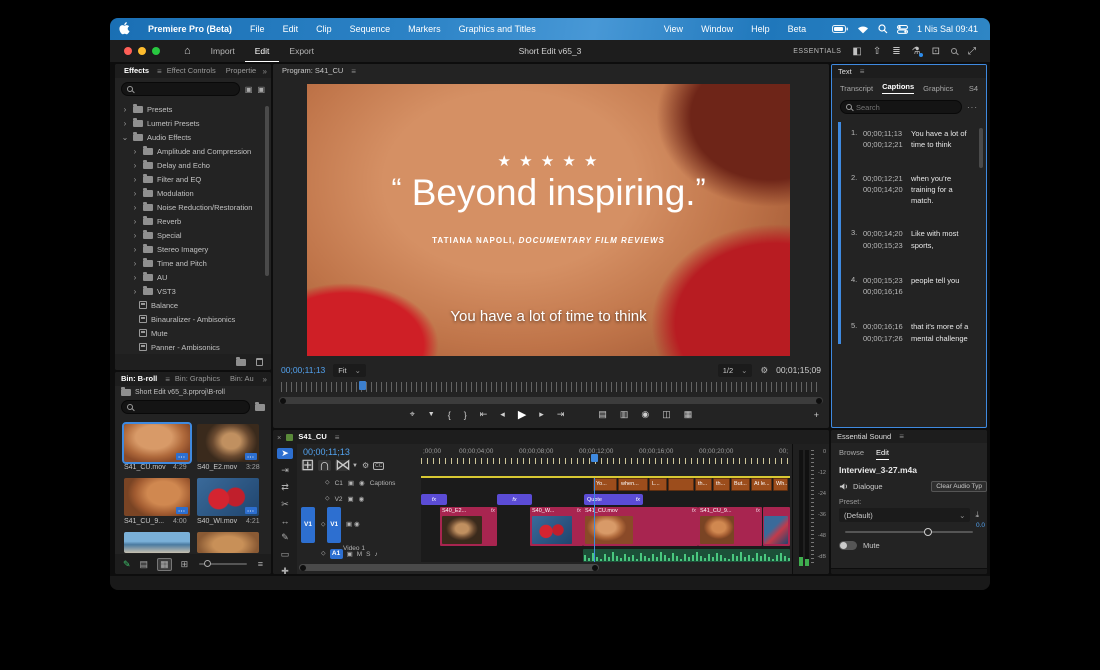 The height and width of the screenshot is (670, 1100). What do you see at coordinates (326, 452) in the screenshot?
I see `timeline-timecode: 00;00;11;13` at bounding box center [326, 452].